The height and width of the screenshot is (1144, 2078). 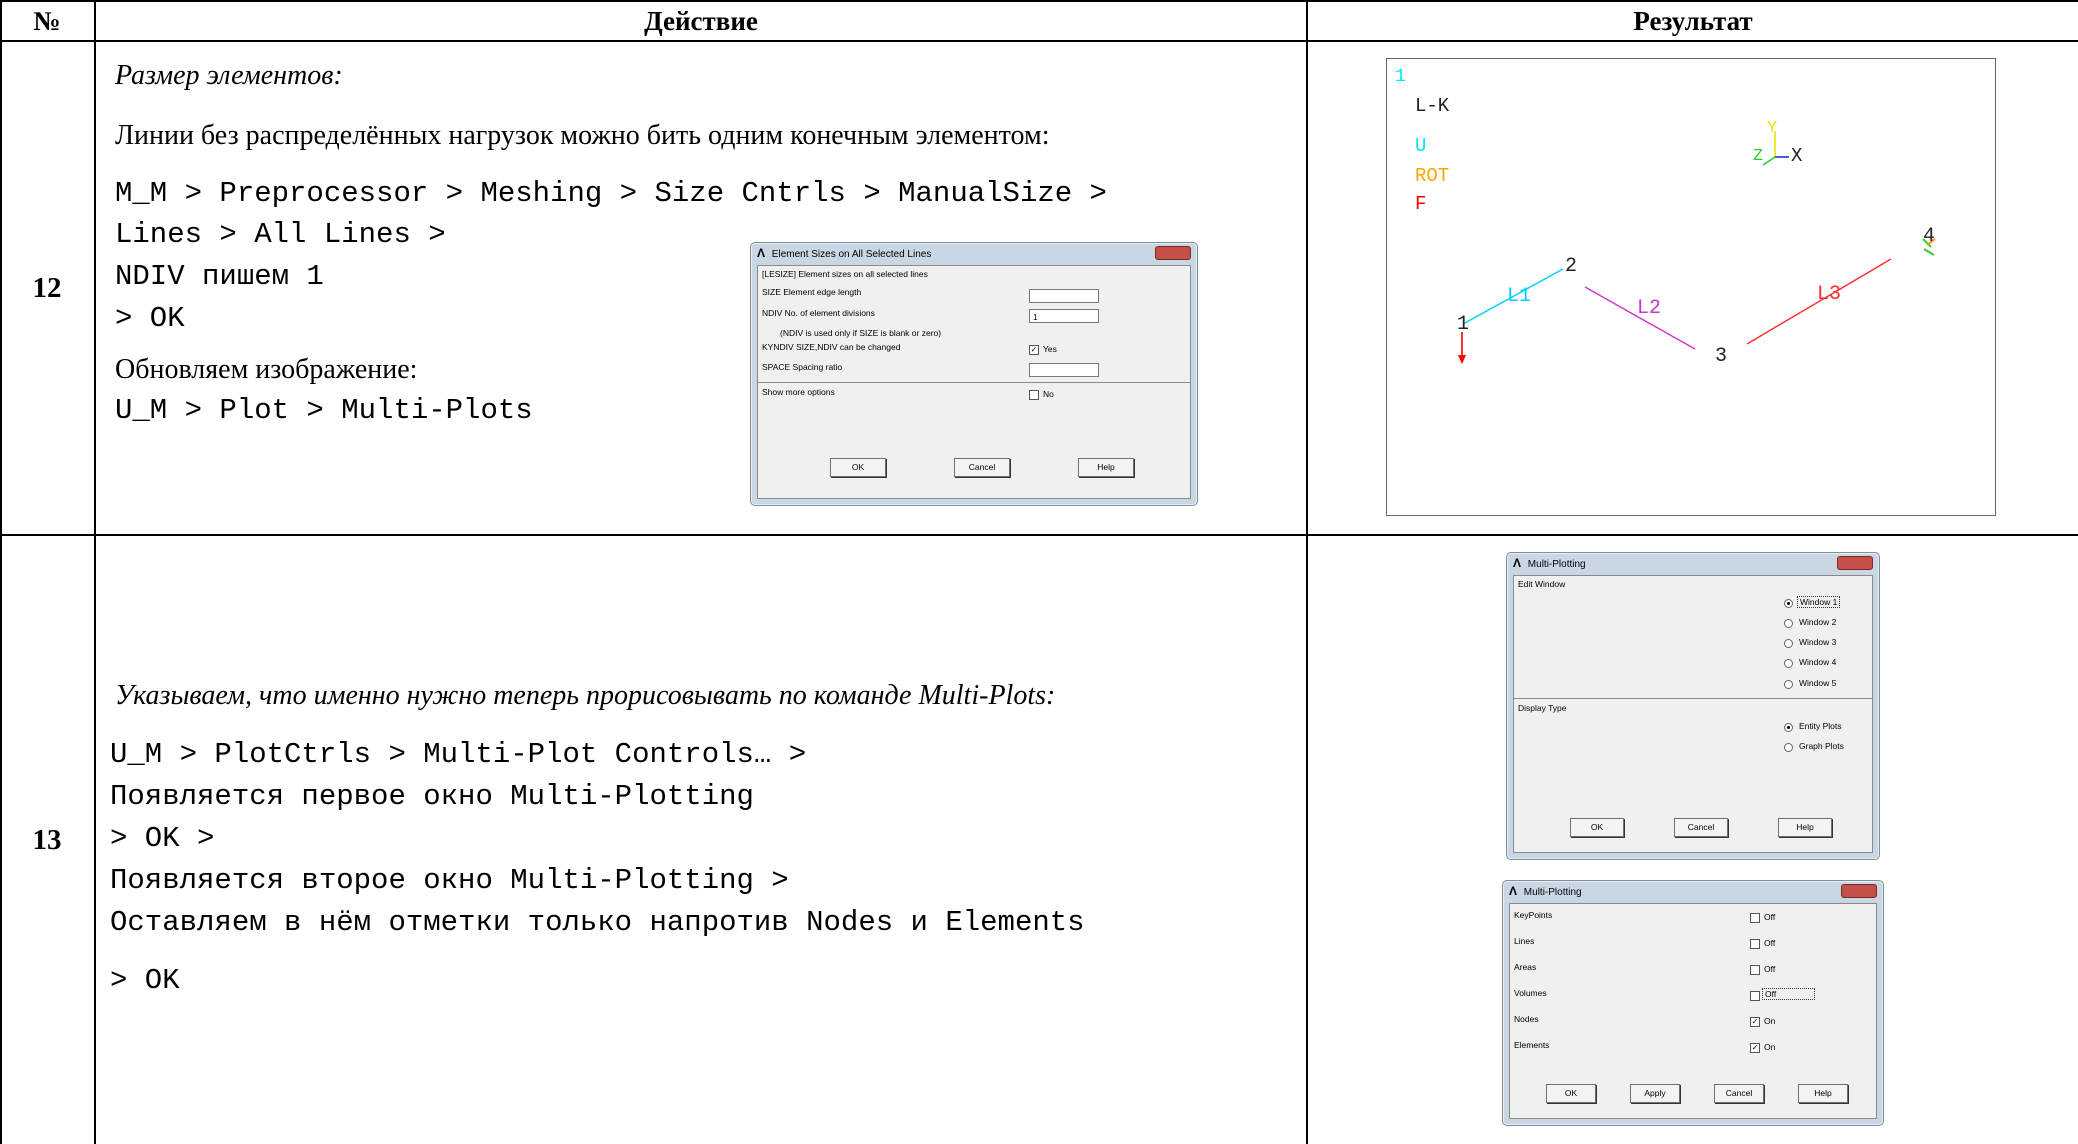 I want to click on plot-window-number: 1, so click(x=1400, y=77).